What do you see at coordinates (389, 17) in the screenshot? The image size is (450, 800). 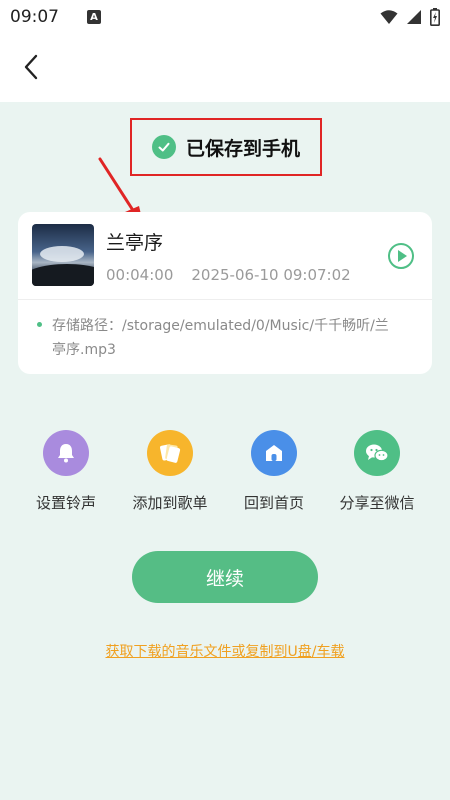 I see `wifi-icon` at bounding box center [389, 17].